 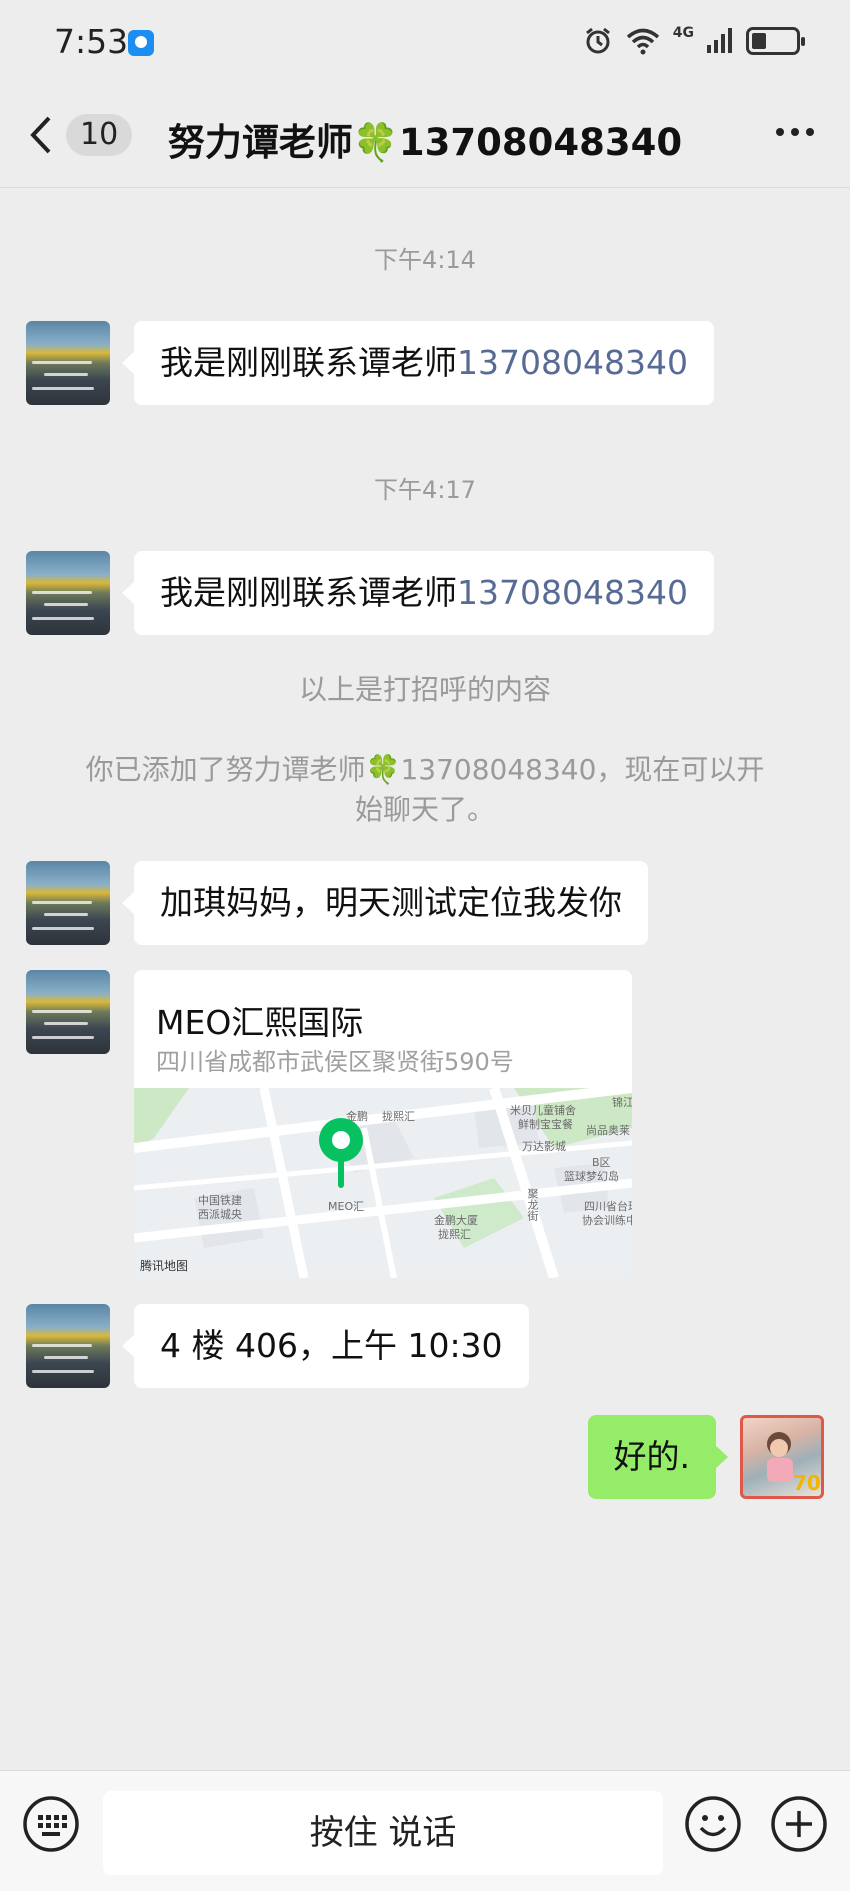 I want to click on system-message-line: 你已添加了努力谭老师🍀13708048340，现在可以开, so click(x=425, y=769).